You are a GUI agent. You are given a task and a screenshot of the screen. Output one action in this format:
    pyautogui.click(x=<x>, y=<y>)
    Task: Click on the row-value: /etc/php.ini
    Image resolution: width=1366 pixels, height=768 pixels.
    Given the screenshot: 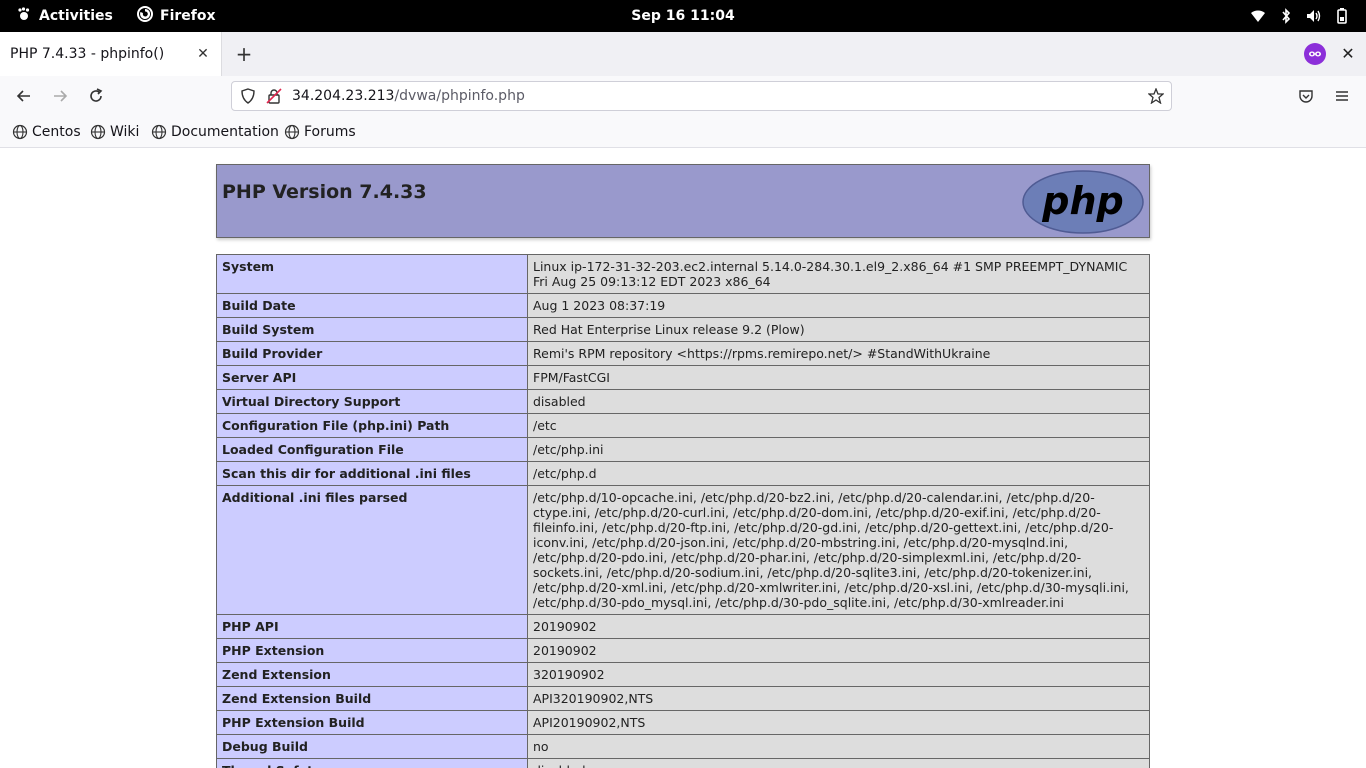 What is the action you would take?
    pyautogui.click(x=838, y=449)
    